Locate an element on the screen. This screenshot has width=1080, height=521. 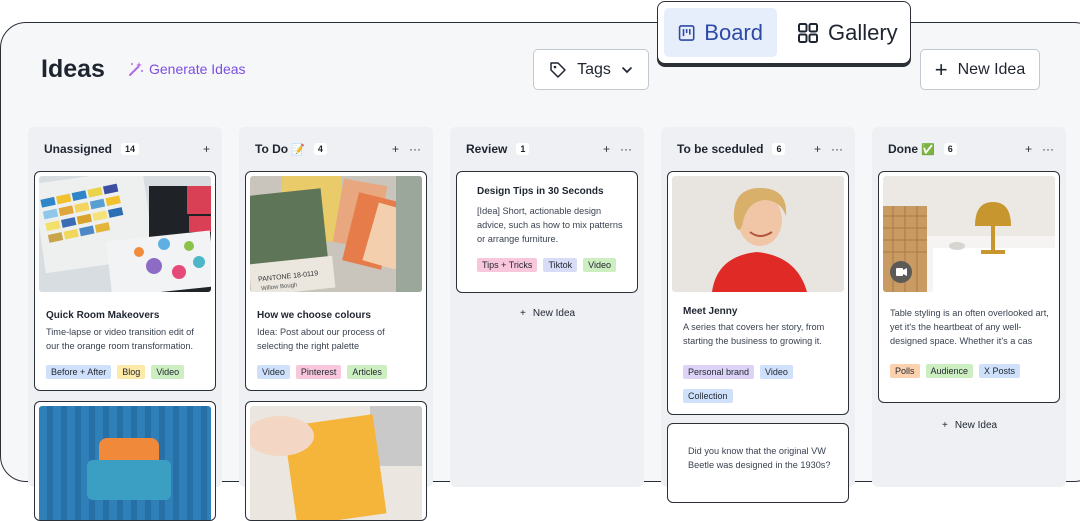
column-title: To Do is located at coordinates (272, 149).